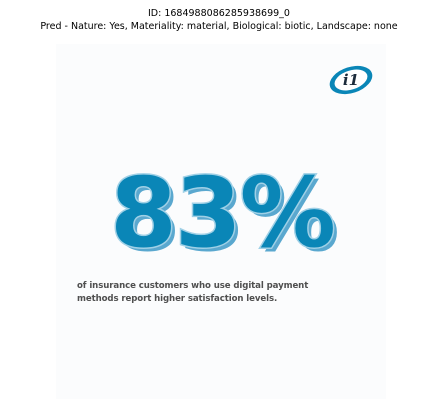 The image size is (438, 418). Describe the element at coordinates (219, 13) in the screenshot. I see `image-id-label: ID: 1684988086285938699_0` at that location.